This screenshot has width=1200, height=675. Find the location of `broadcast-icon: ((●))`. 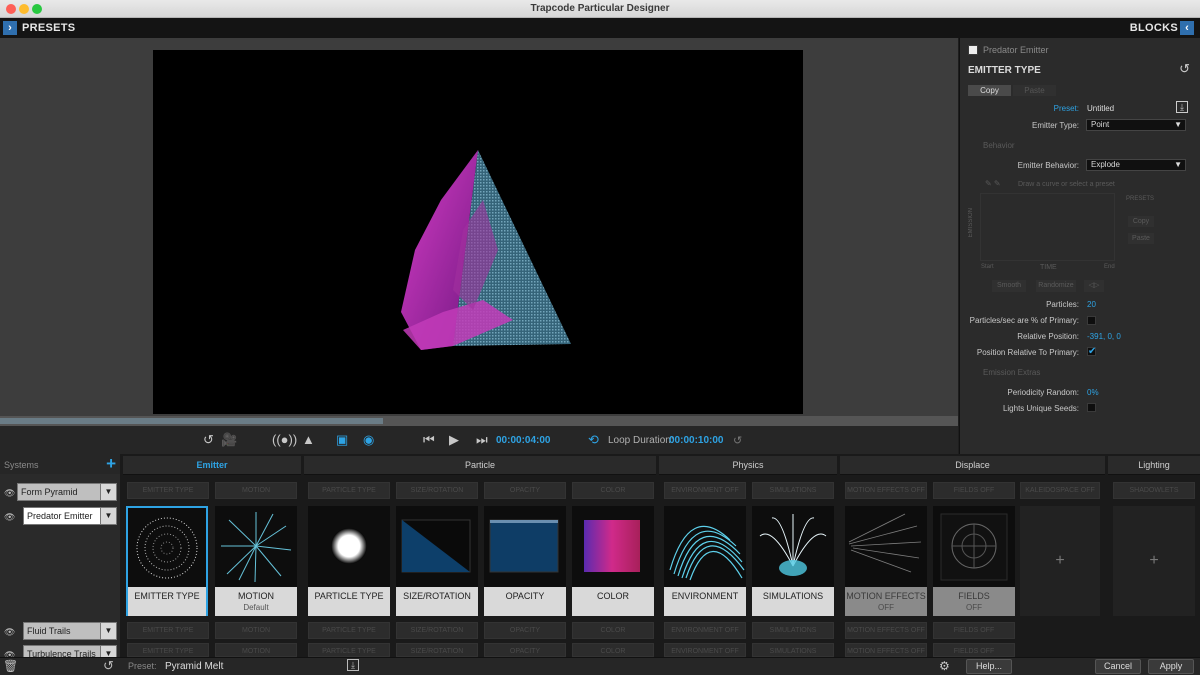

broadcast-icon: ((●)) is located at coordinates (284, 439).